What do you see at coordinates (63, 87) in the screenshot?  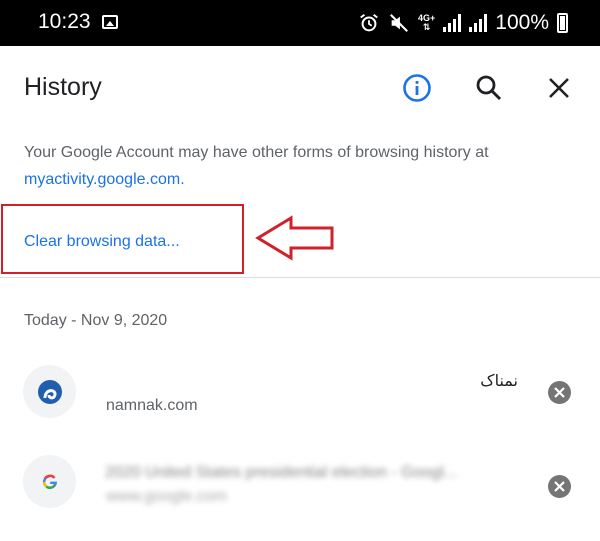 I see `page-title: History` at bounding box center [63, 87].